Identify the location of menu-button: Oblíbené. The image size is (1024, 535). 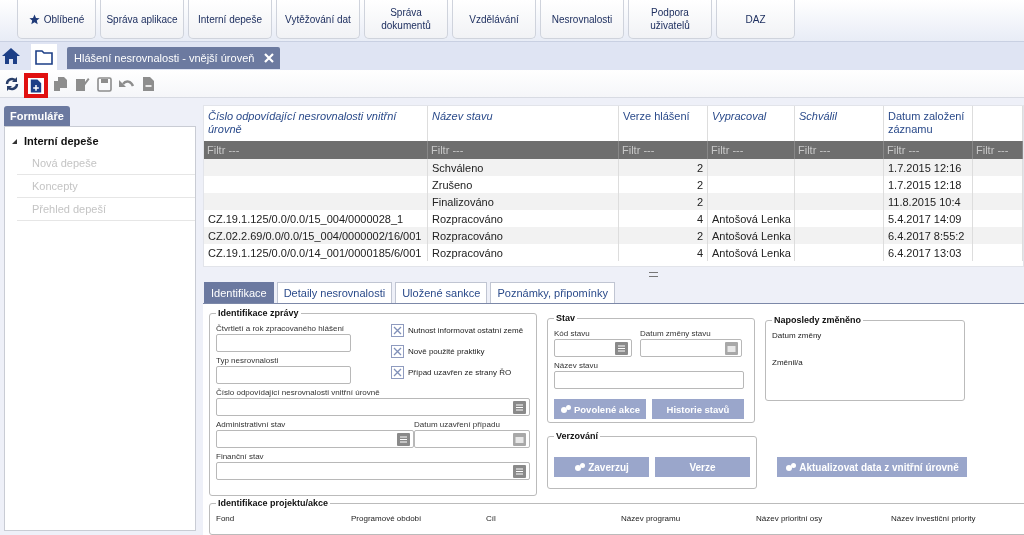
(56, 19).